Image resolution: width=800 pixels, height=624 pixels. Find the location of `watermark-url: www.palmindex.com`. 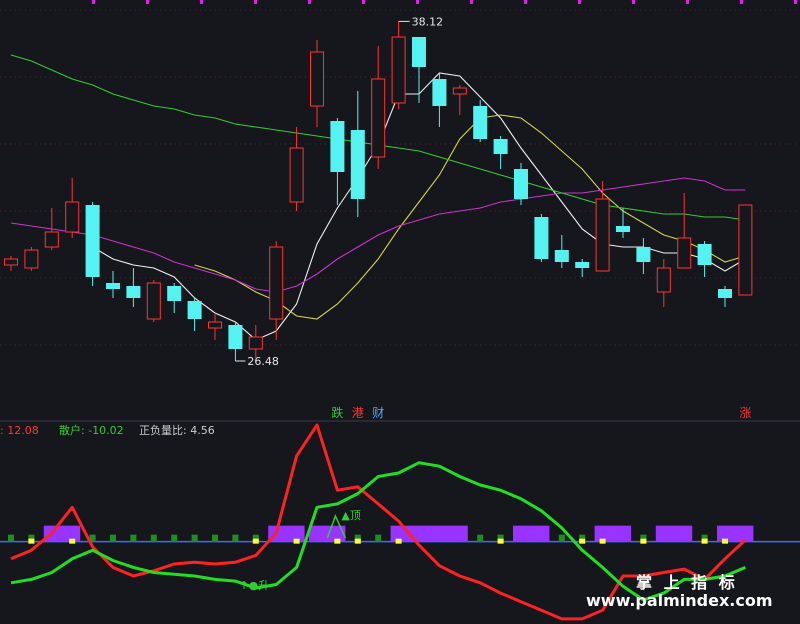

watermark-url: www.palmindex.com is located at coordinates (679, 600).